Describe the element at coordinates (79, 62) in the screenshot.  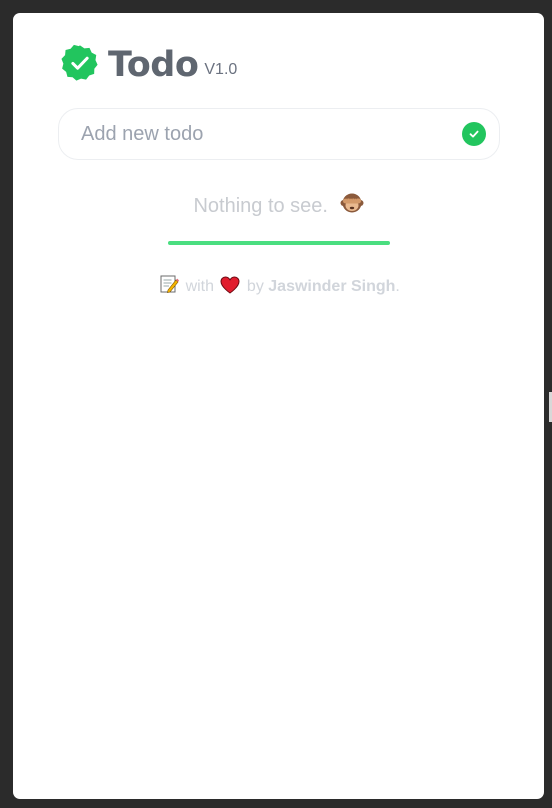
I see `check-badge-icon` at that location.